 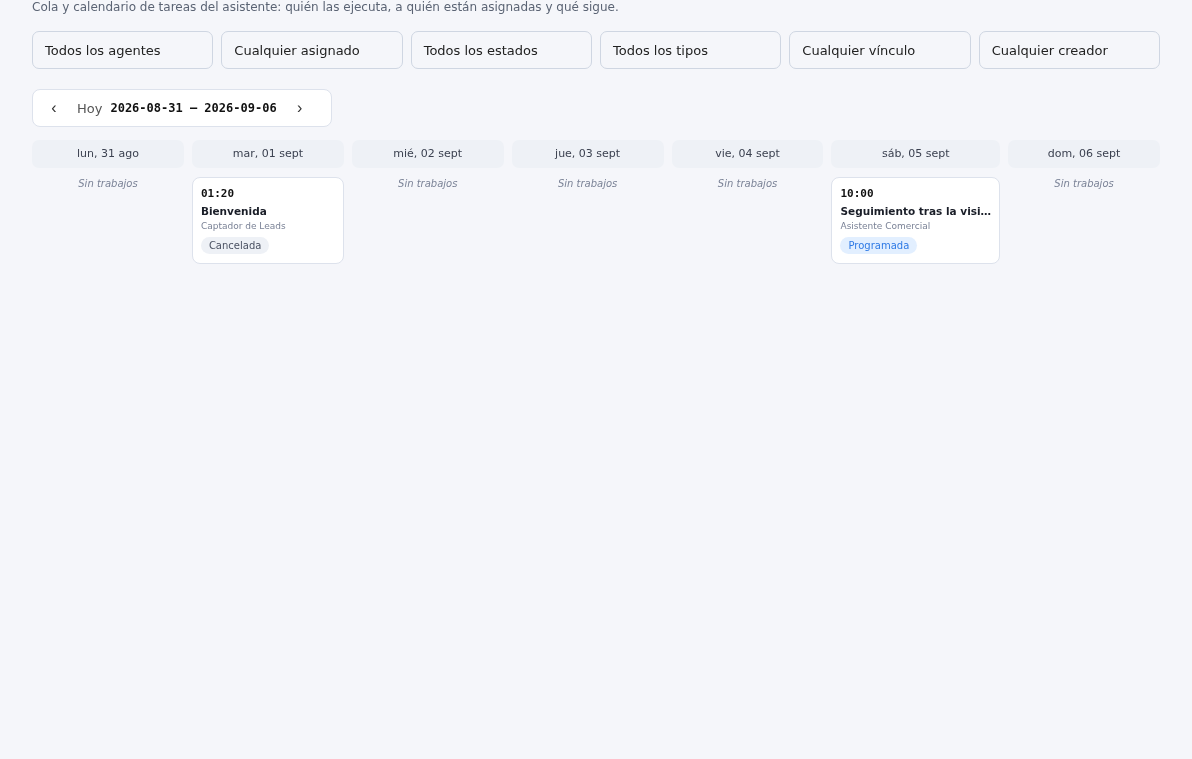 I want to click on filter-dropdown: Cualquier asignado, so click(x=312, y=50).